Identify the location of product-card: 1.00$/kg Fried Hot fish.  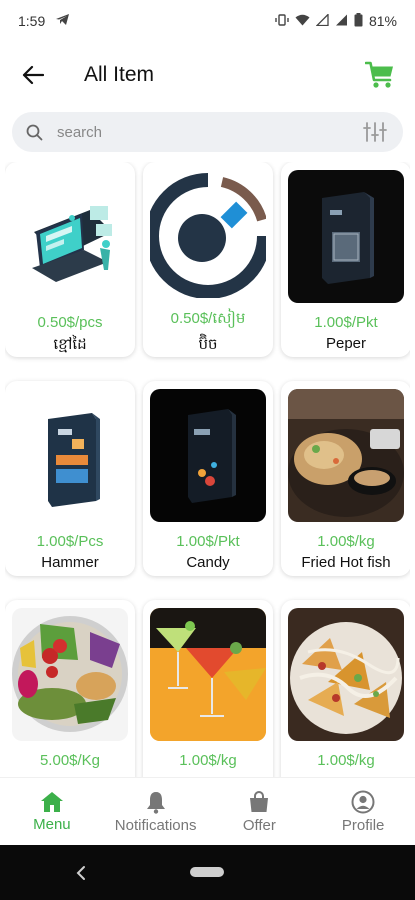
(345, 478).